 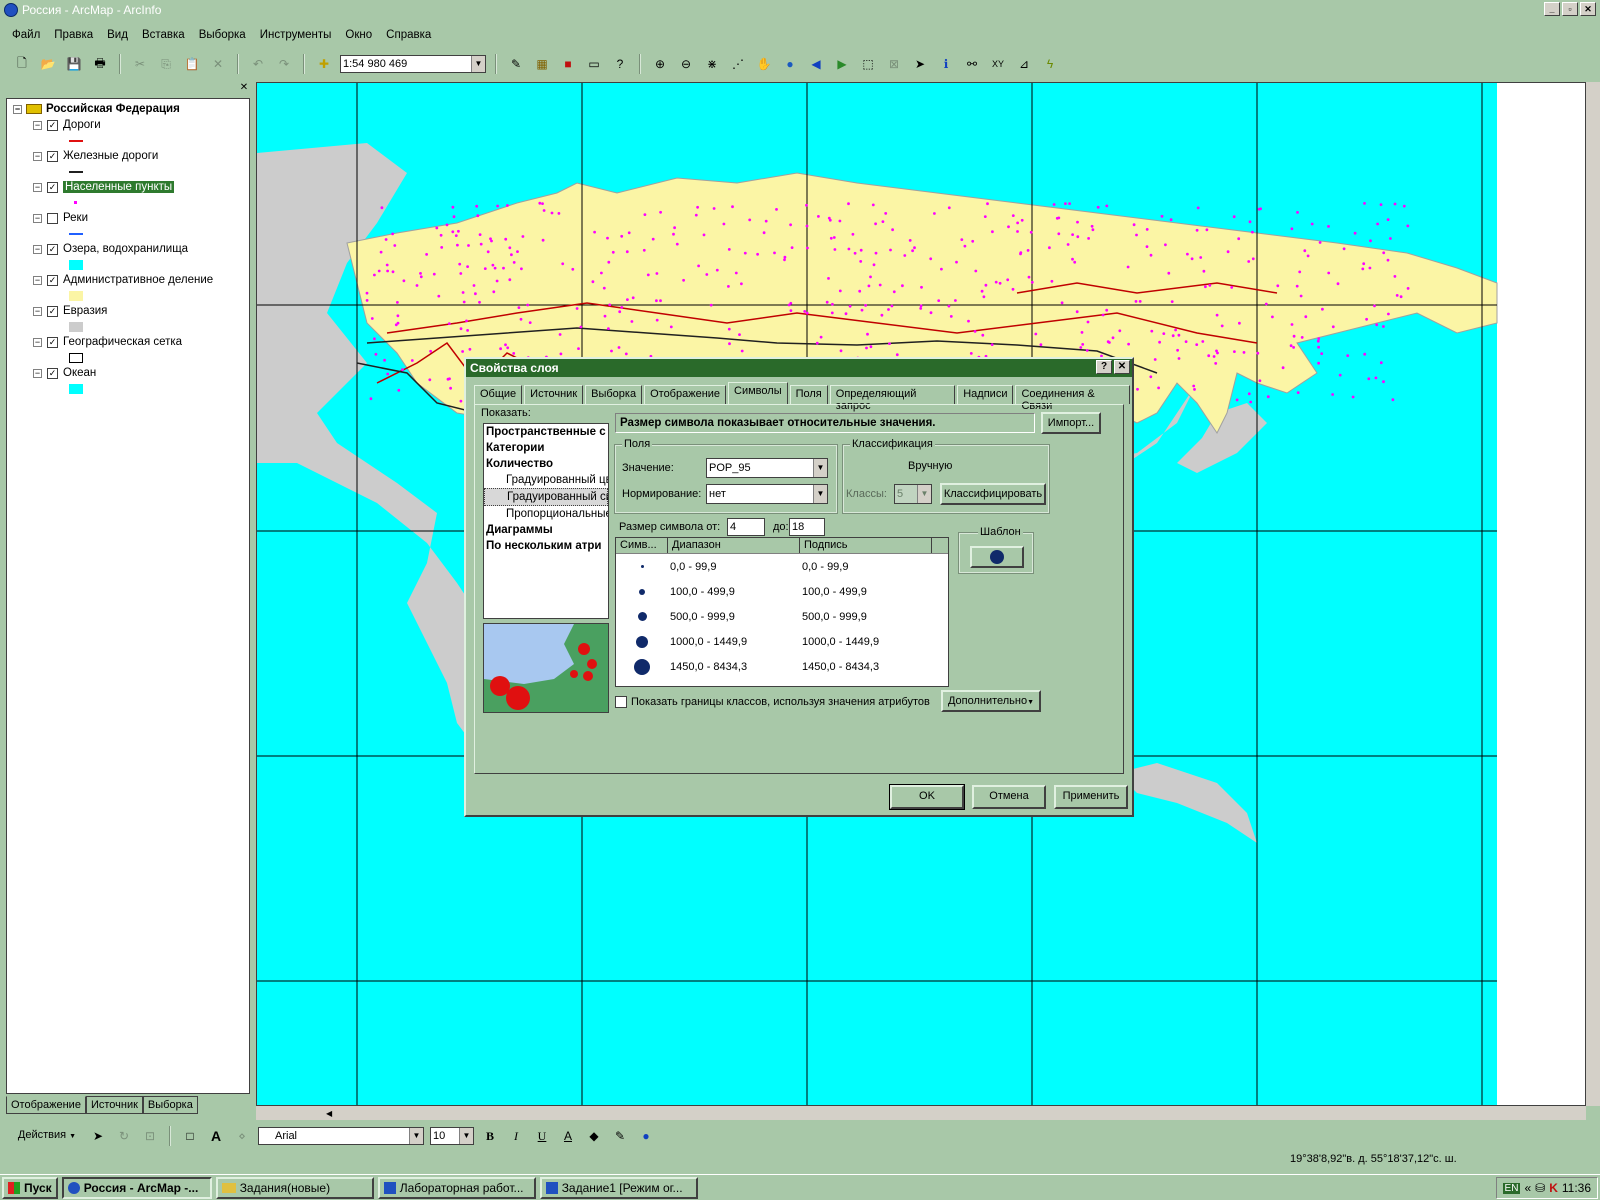 I want to click on toc-layer: − ✓ Озера, водохранилища, so click(x=110, y=249).